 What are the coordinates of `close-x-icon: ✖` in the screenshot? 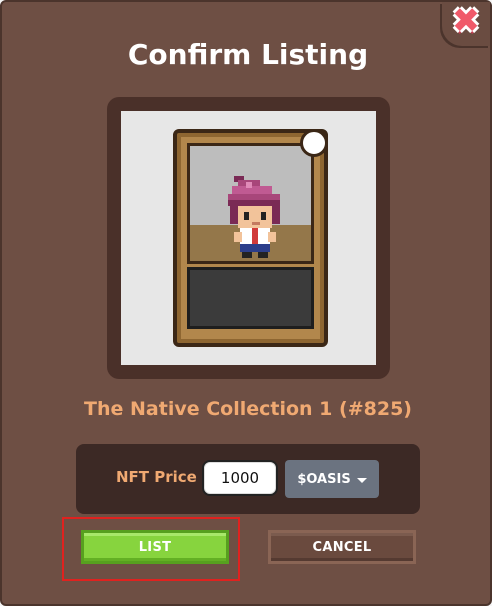 It's located at (466, 21).